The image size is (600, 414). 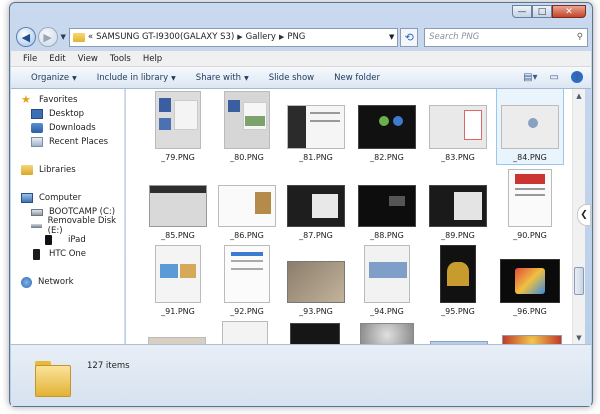 I want to click on minimize-button: —, so click(x=522, y=11).